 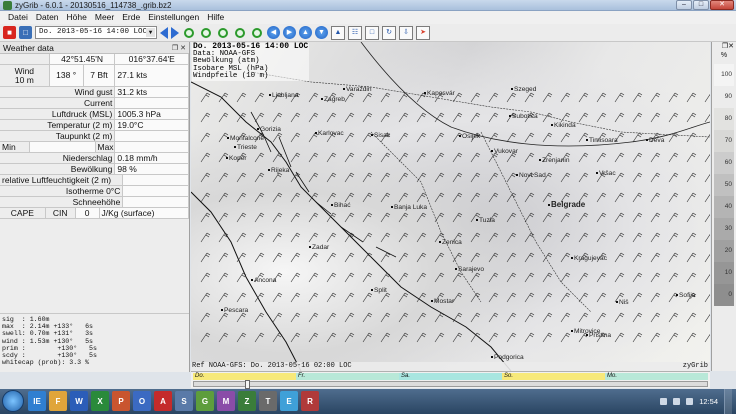 What do you see at coordinates (58, 136) in the screenshot?
I see `dewpoint-label: Taupunkt (2 m)` at bounding box center [58, 136].